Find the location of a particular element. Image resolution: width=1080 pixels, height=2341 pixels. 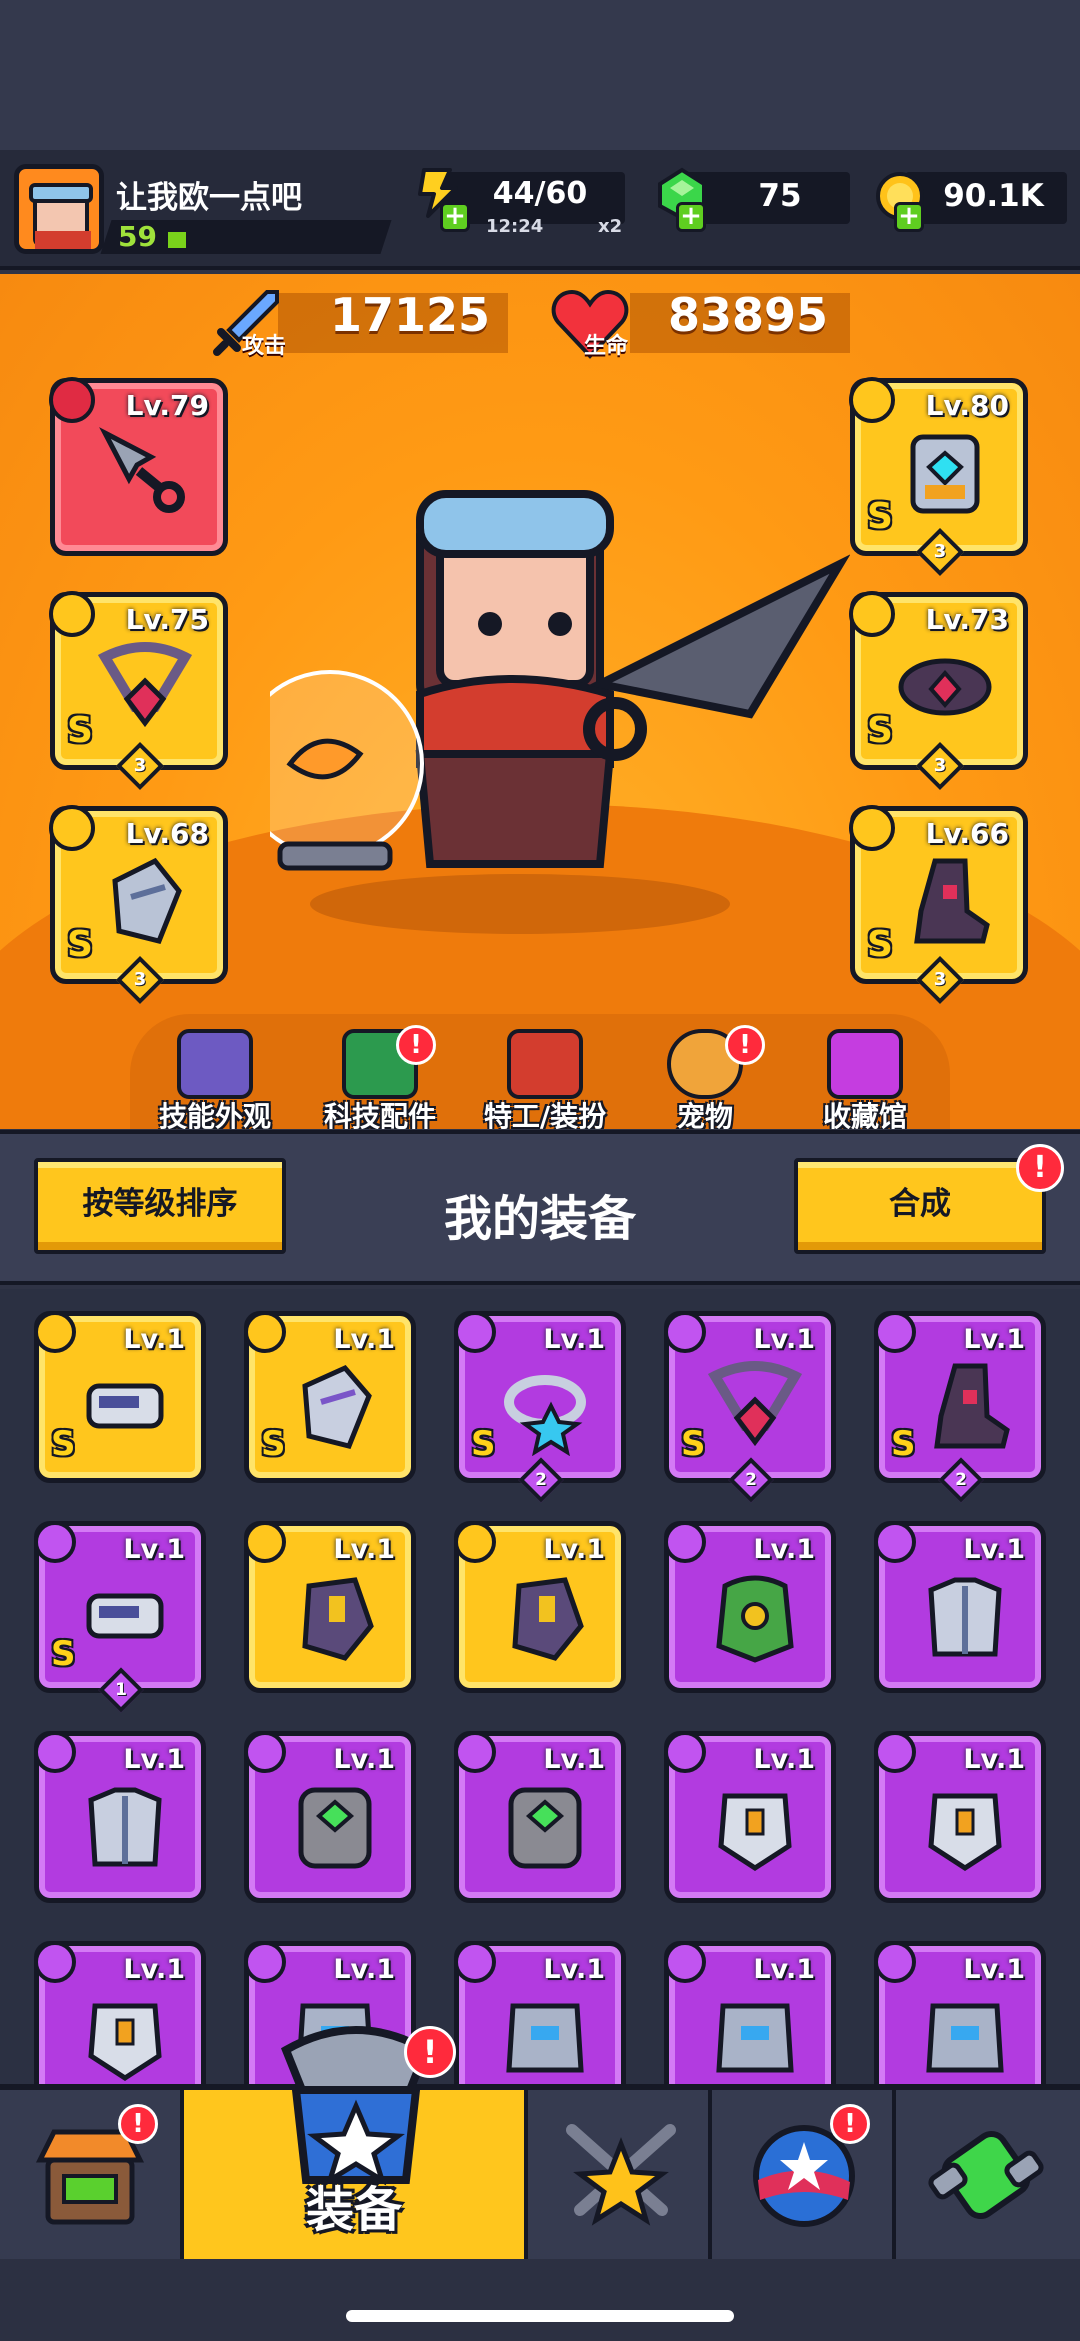

weapon-type-icon is located at coordinates (72, 400).